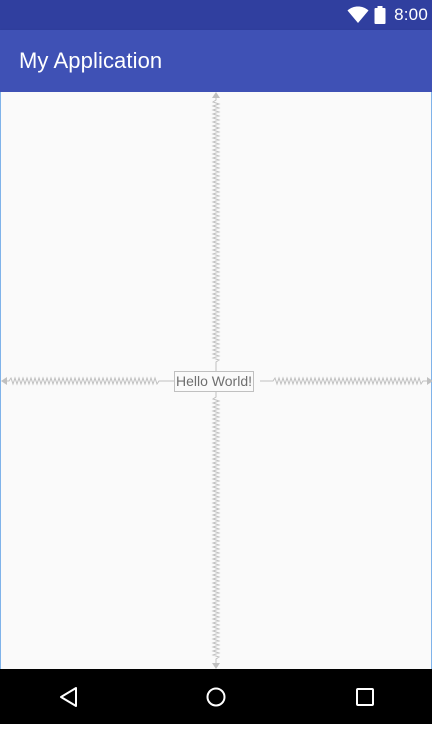 This screenshot has height=737, width=438. Describe the element at coordinates (216, 61) in the screenshot. I see `app-bar: My Application` at that location.